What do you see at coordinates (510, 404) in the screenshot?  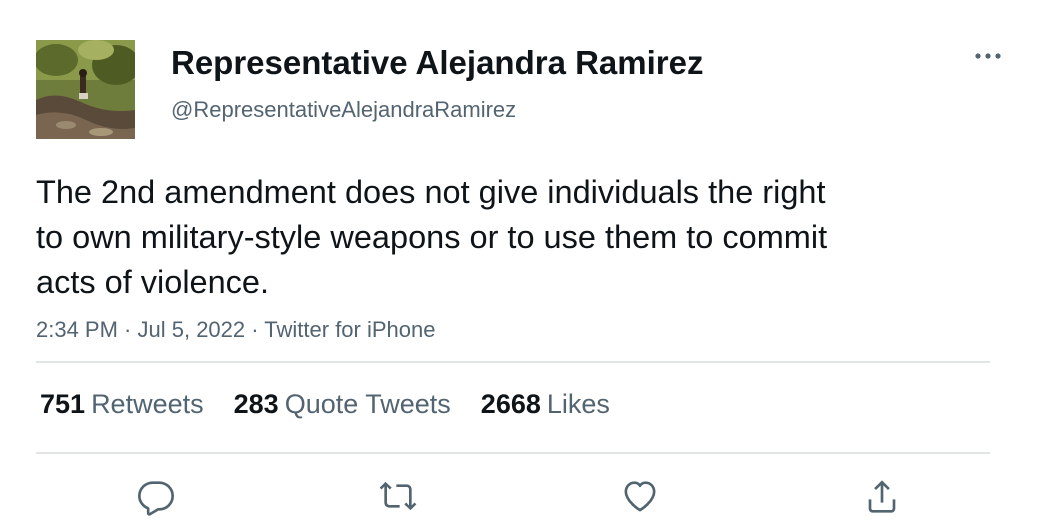 I see `likes-count: 2668` at bounding box center [510, 404].